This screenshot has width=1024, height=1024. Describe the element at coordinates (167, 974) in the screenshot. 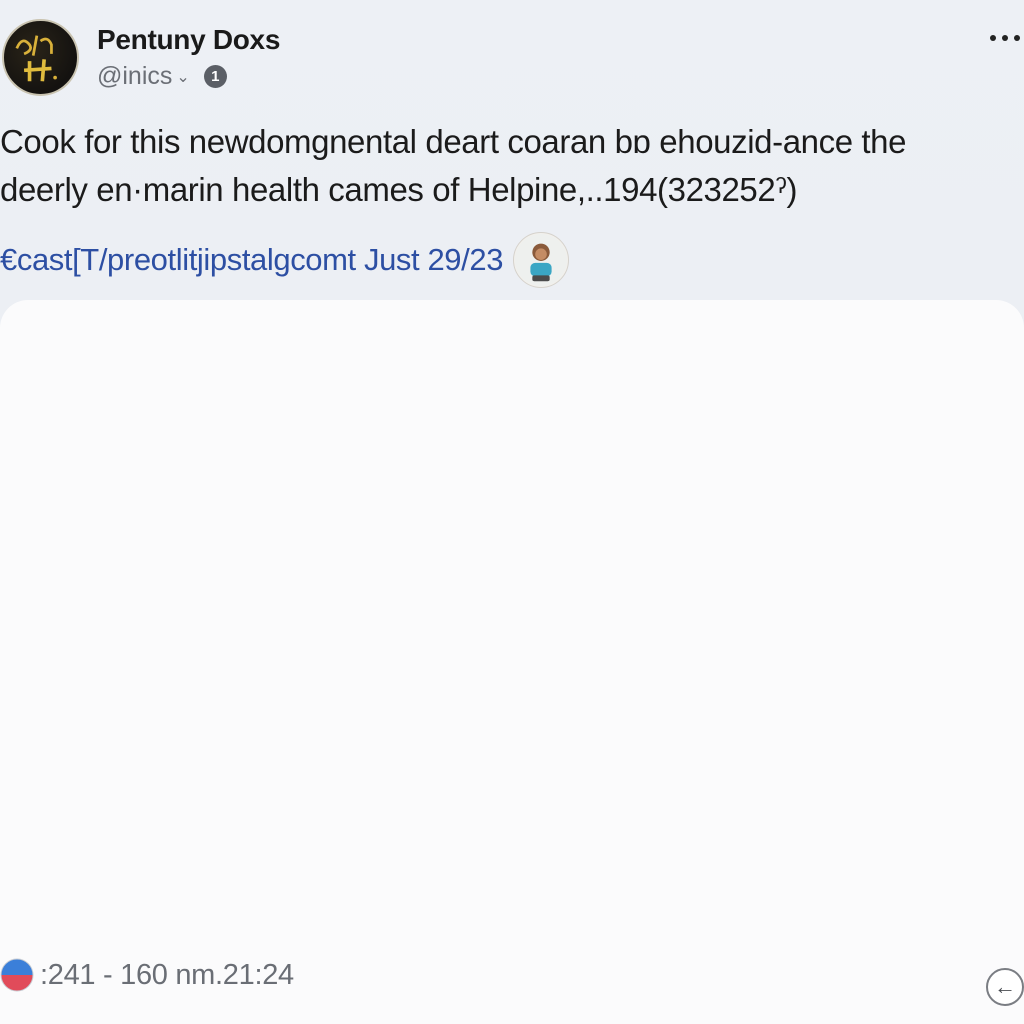

I see `post-timestamp: :241 - 160 nm.21:24` at that location.